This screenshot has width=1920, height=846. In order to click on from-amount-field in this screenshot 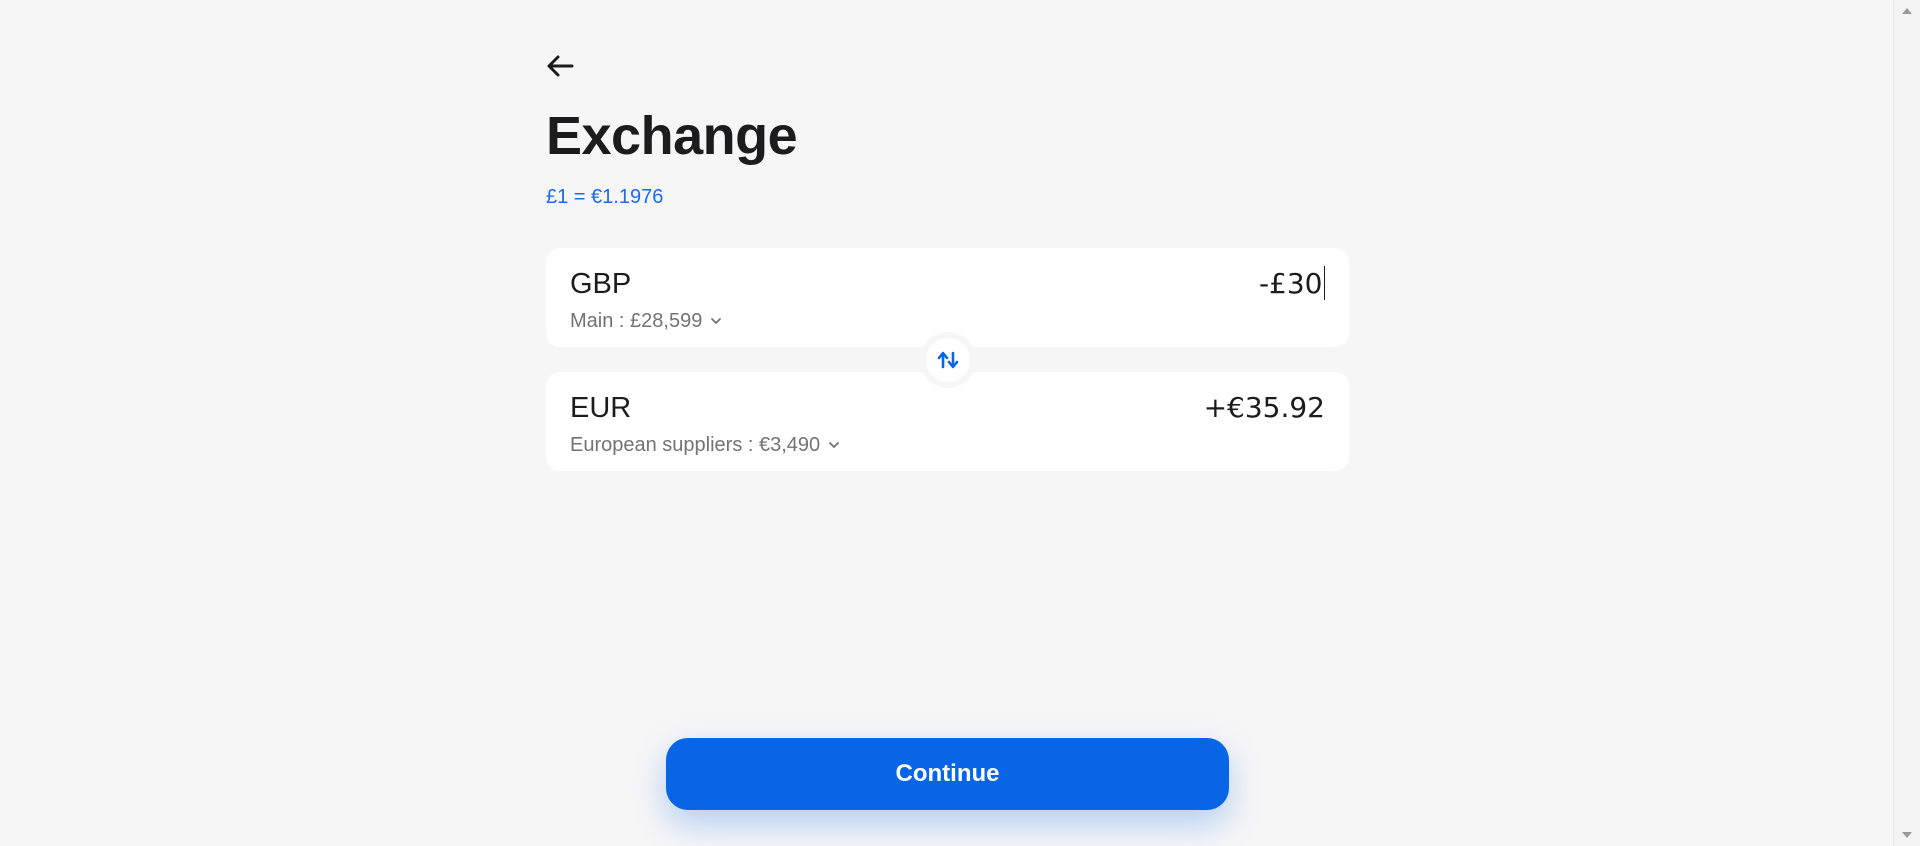, I will do `click(1263, 283)`.